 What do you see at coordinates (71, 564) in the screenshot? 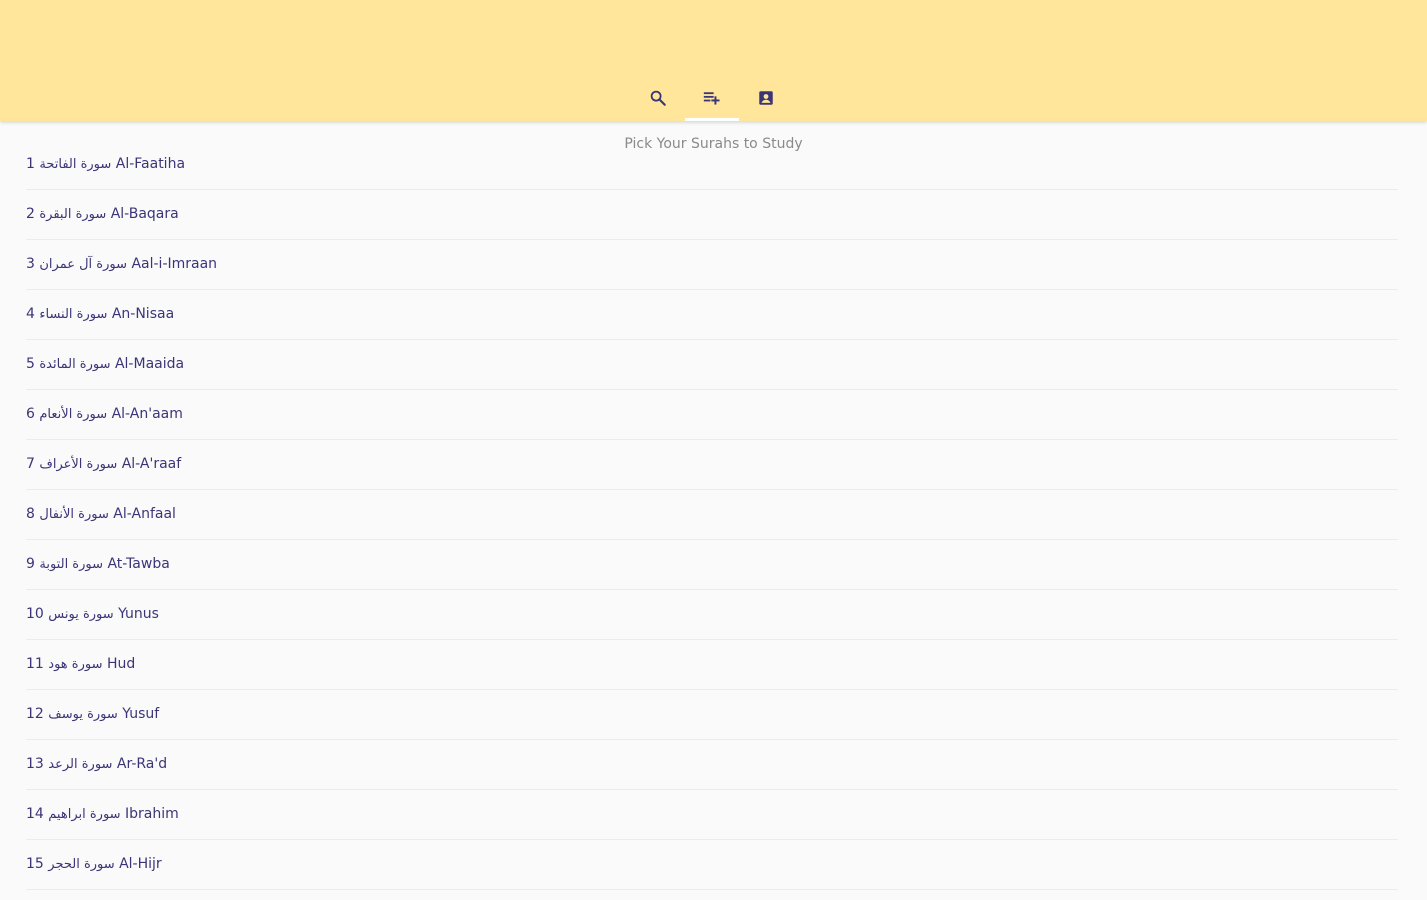
I see `surah-arabic-name: سورة التوبة` at bounding box center [71, 564].